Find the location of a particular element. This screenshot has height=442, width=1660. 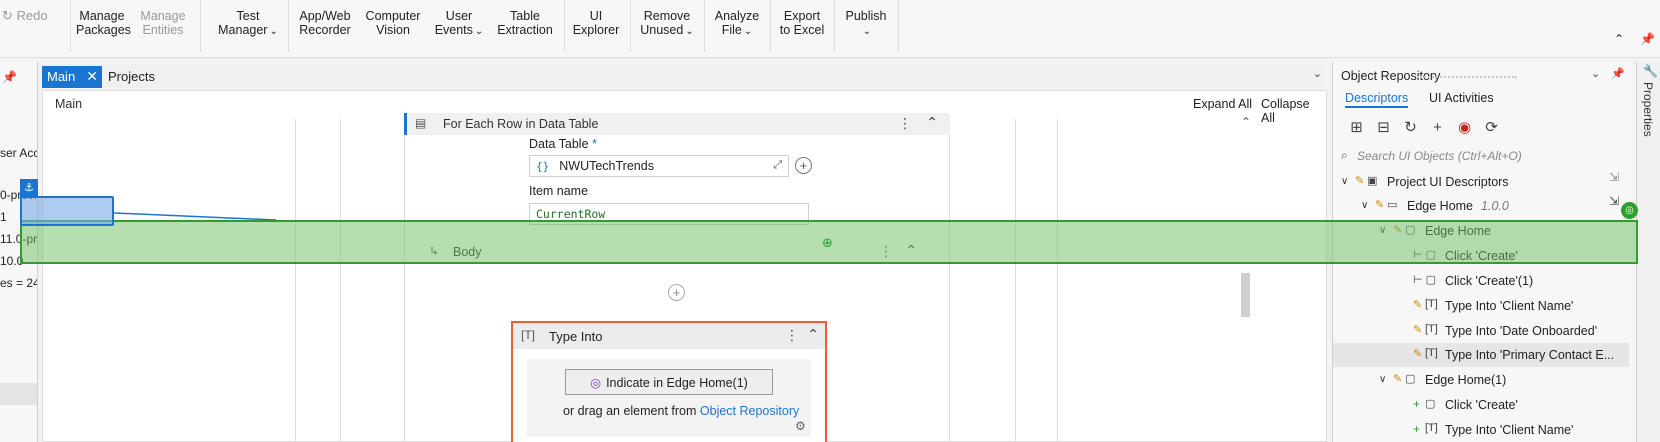

anchor-icon: ⚓ is located at coordinates (29, 188).